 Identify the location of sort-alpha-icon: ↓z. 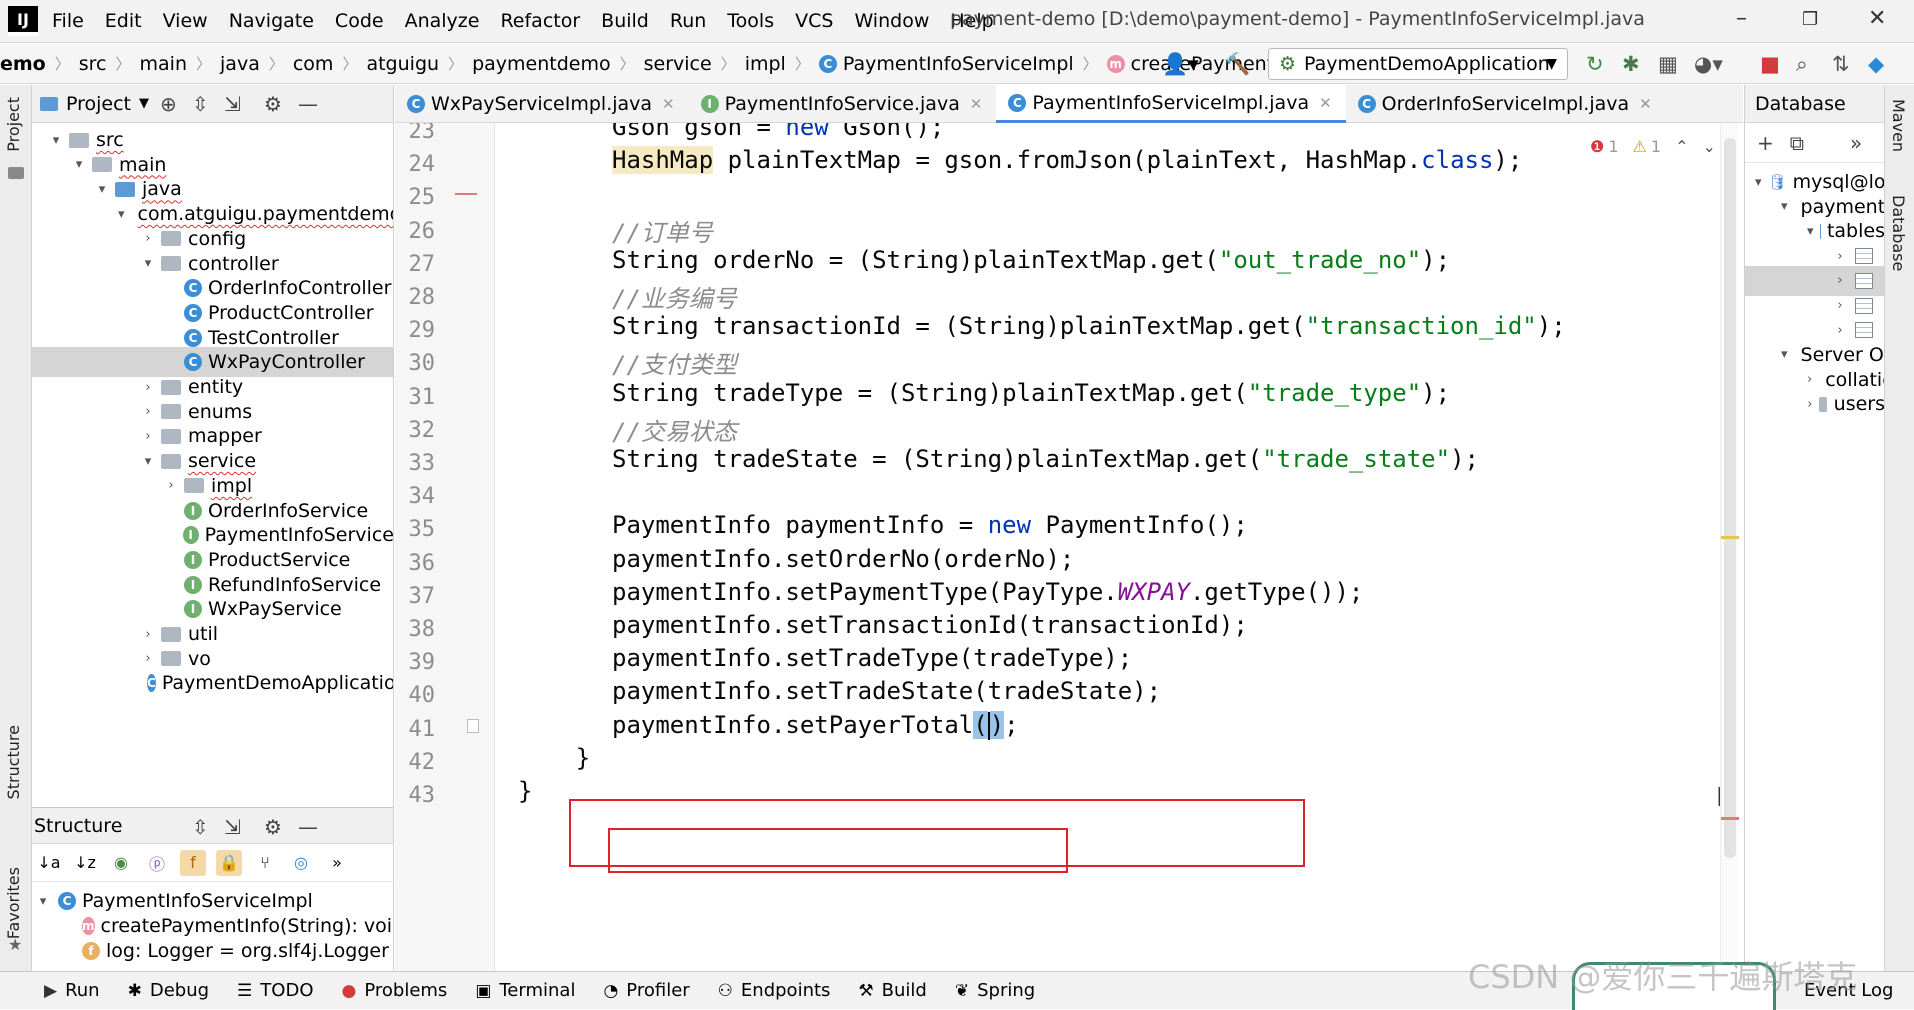
(85, 863).